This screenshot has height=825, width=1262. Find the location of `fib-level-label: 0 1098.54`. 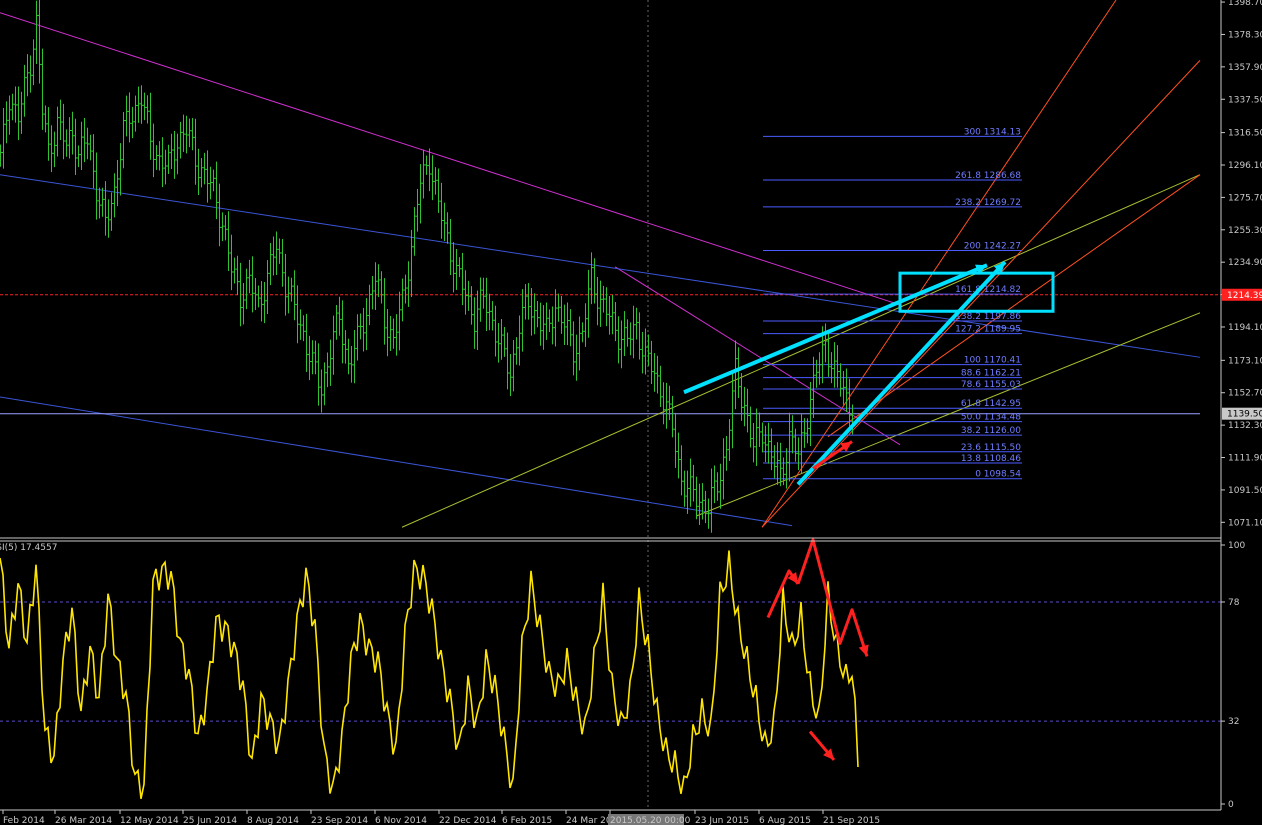

fib-level-label: 0 1098.54 is located at coordinates (998, 475).